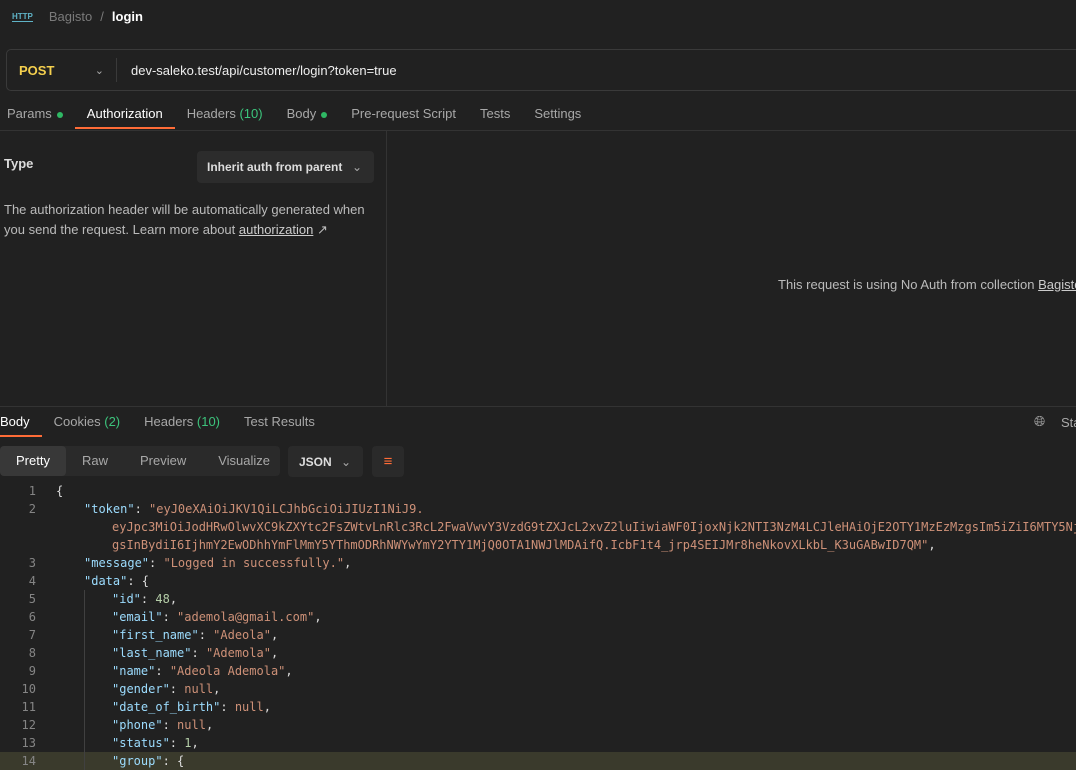 The height and width of the screenshot is (770, 1076). What do you see at coordinates (286, 509) in the screenshot?
I see `code-token: "eyJ0eXAiOiJKV1QiLCJhbGciOiJIUzI1NiJ9.` at bounding box center [286, 509].